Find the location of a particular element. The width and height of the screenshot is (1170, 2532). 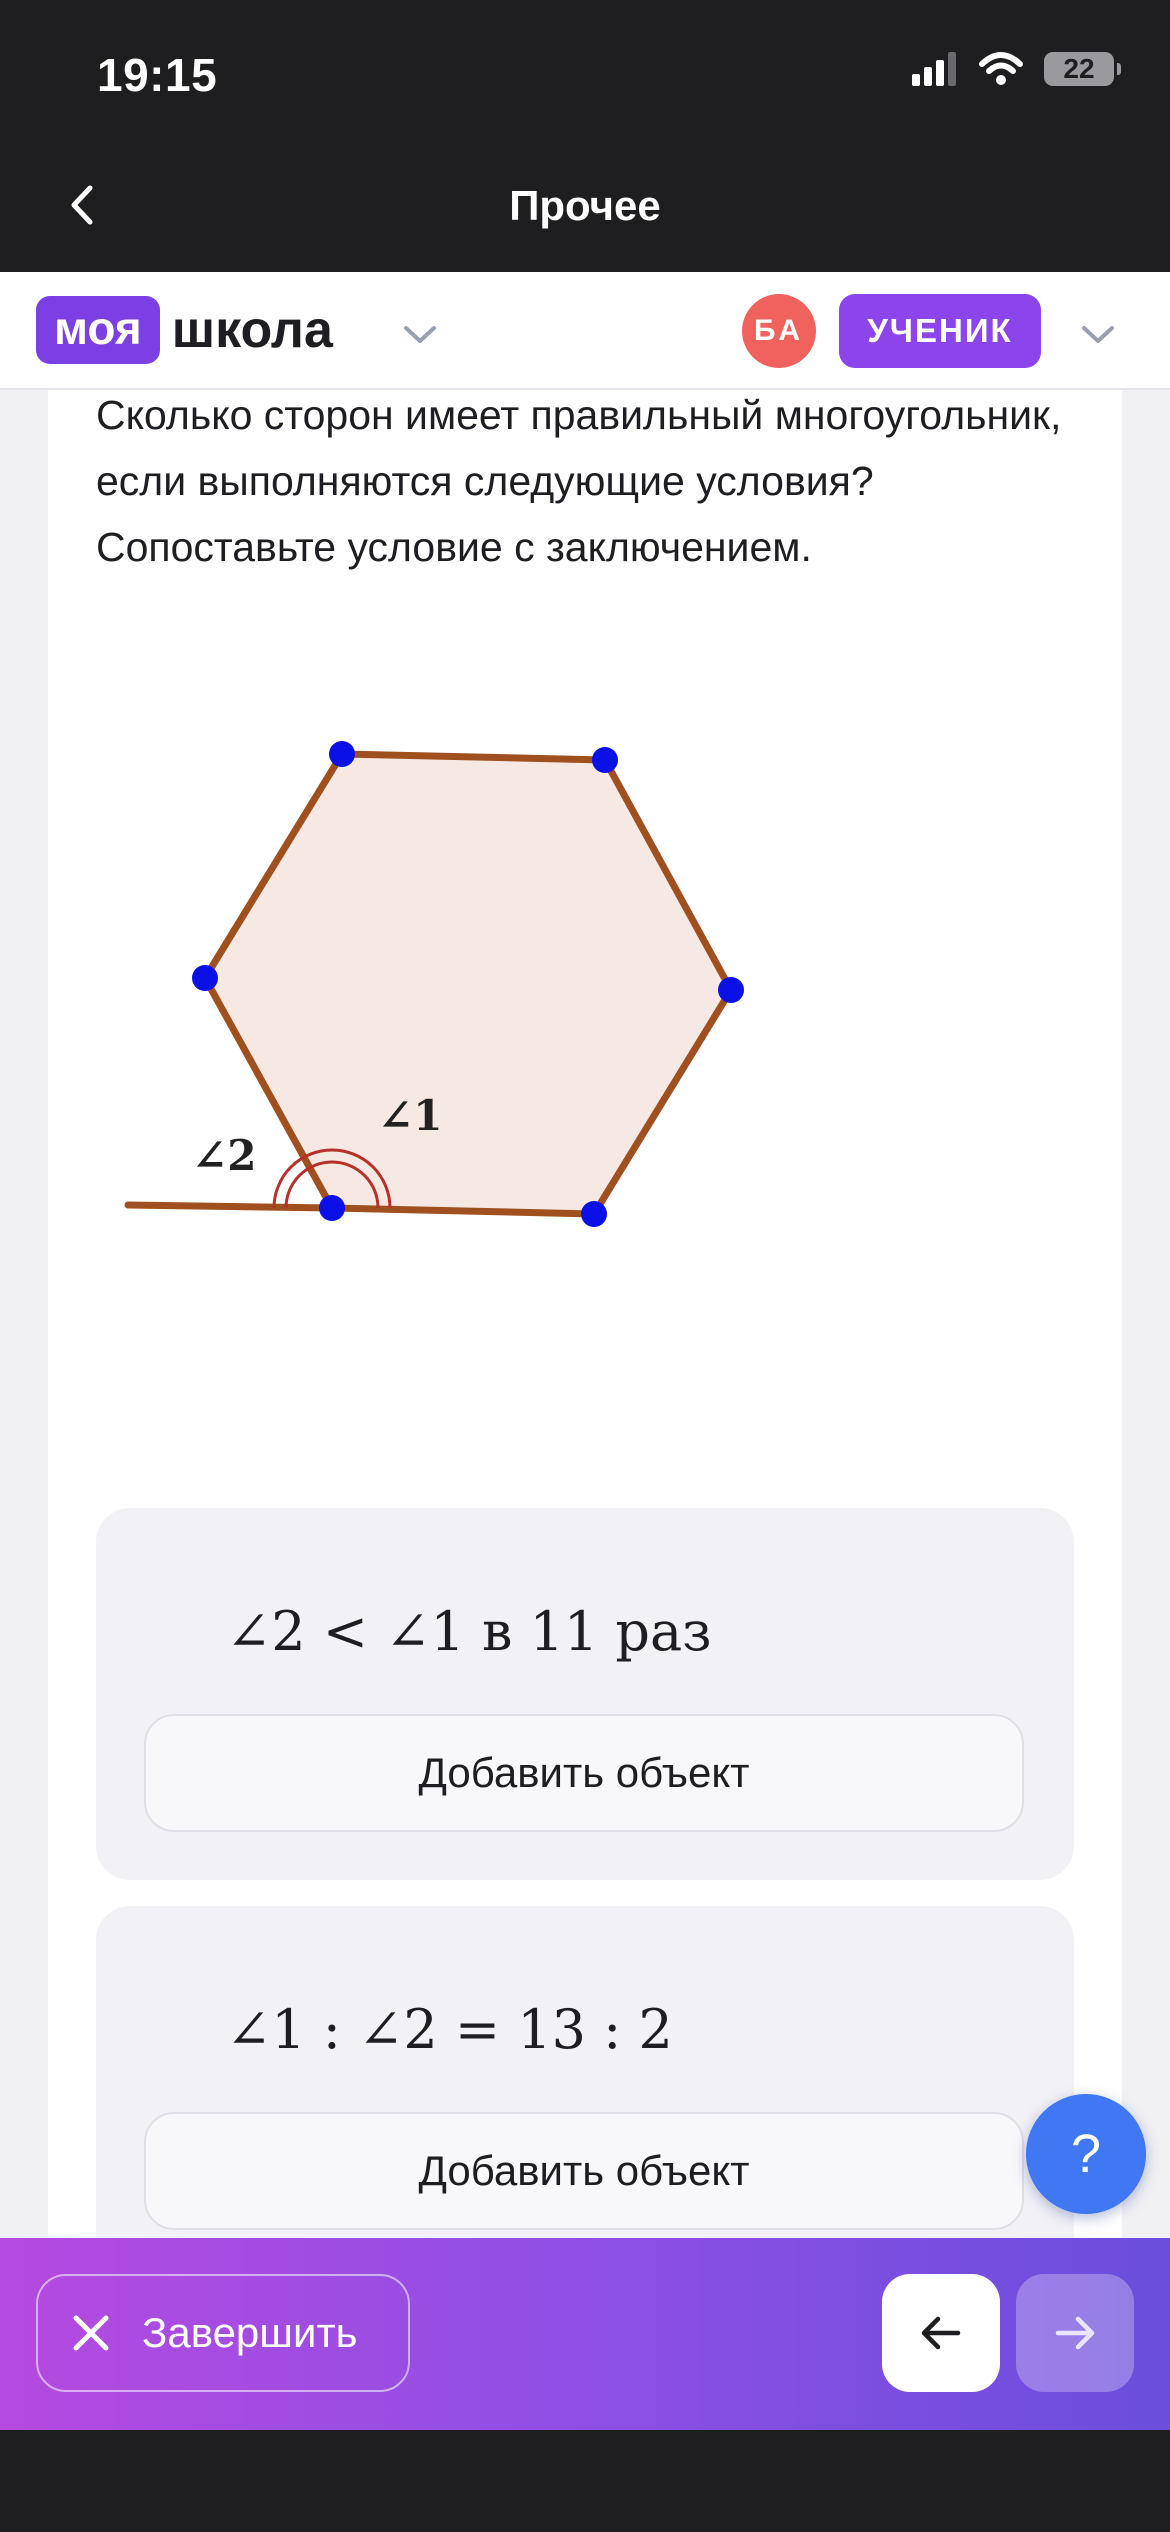

logo: моя школа is located at coordinates (184, 330).